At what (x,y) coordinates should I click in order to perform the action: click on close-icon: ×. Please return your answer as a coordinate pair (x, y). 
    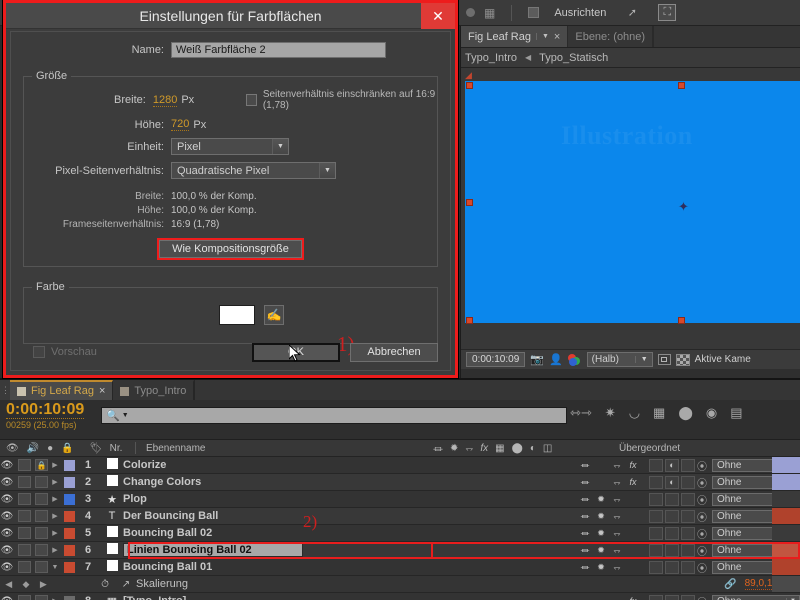
    Looking at the image, I should click on (557, 37).